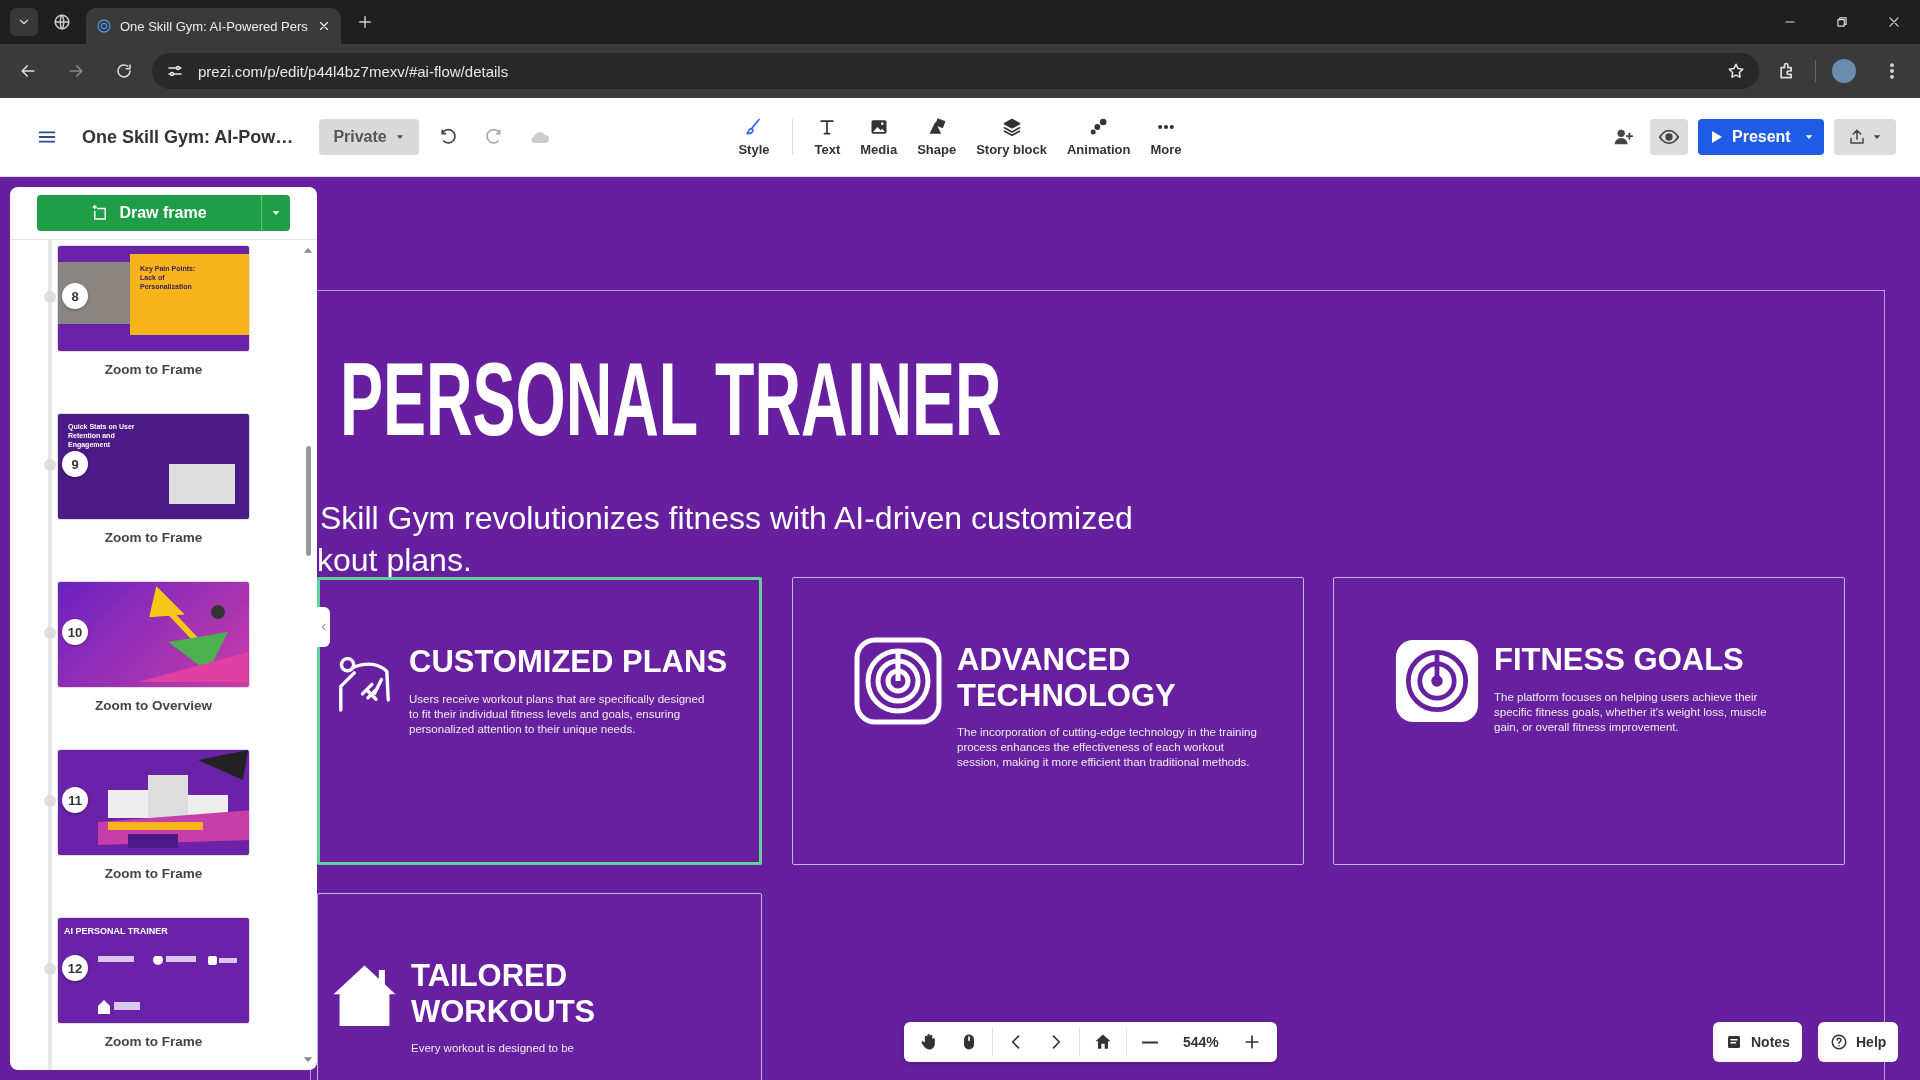 The height and width of the screenshot is (1080, 1920). I want to click on draw-frame-button: Draw frame, so click(149, 213).